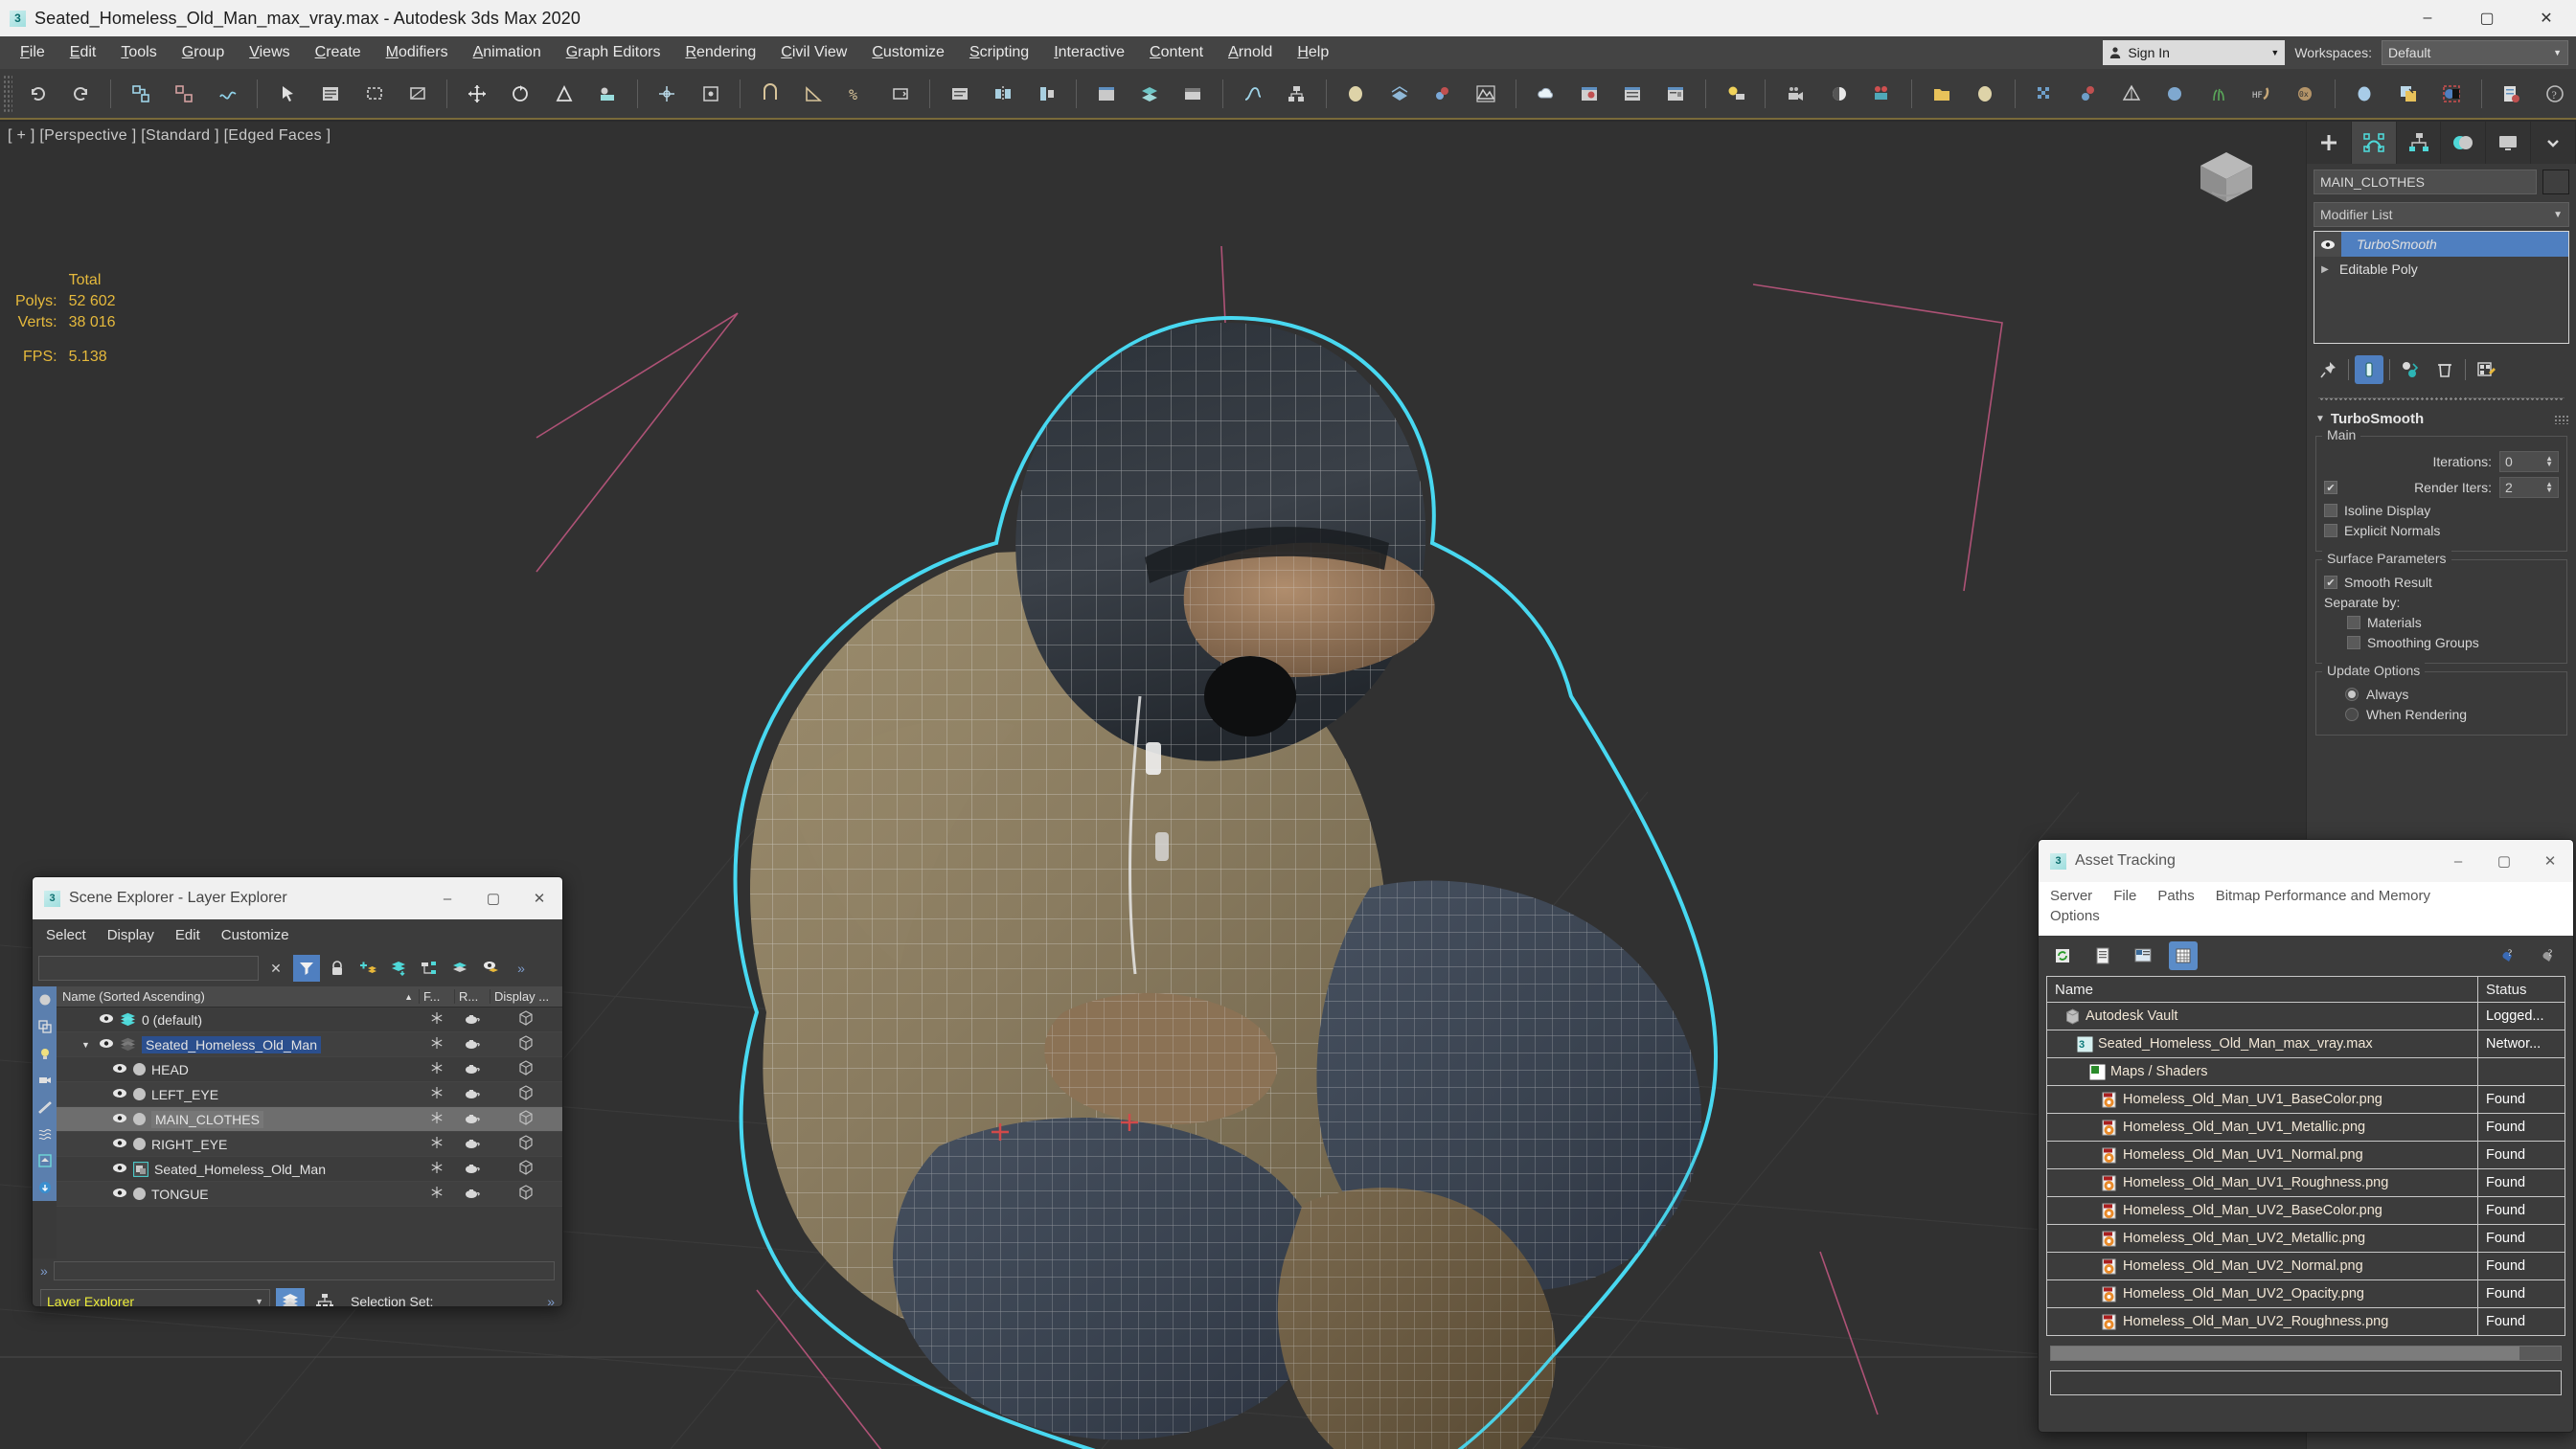 This screenshot has width=2576, height=1449. I want to click on spinner-arrows-icon: ▲ ▼, so click(2549, 461).